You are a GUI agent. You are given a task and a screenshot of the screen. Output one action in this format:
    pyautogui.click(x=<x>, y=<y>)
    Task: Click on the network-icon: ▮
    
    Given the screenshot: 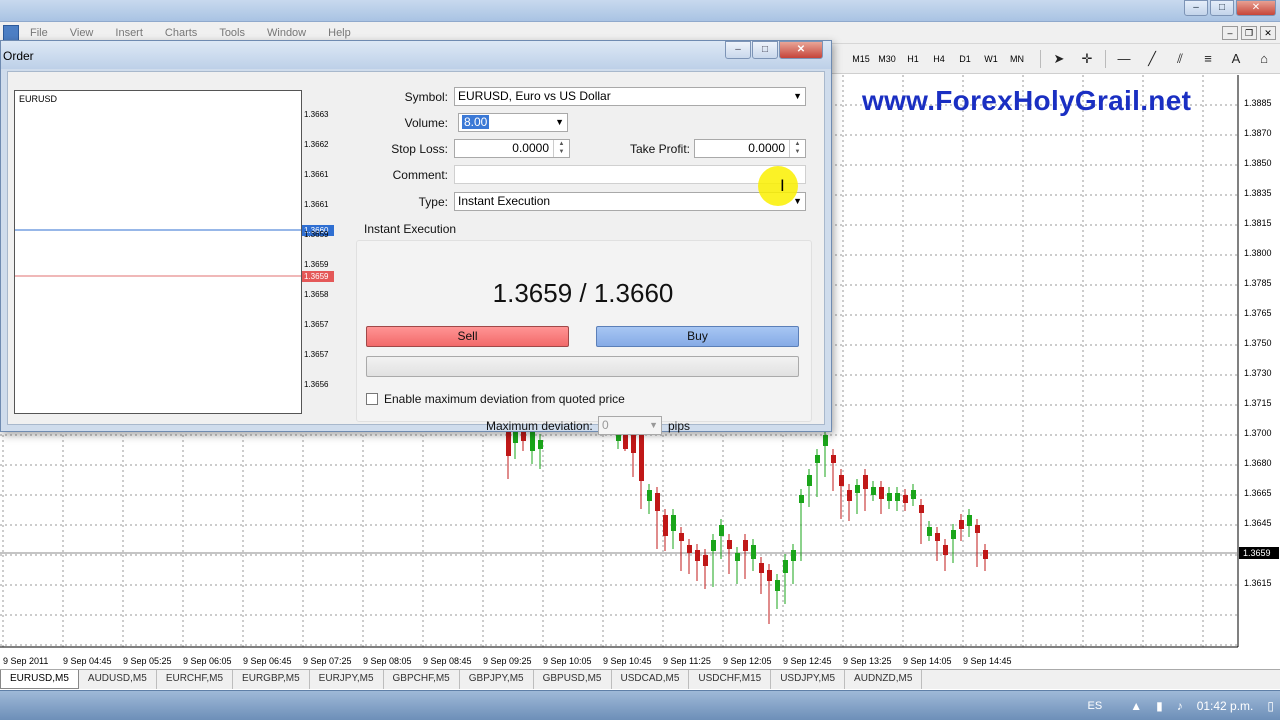 What is the action you would take?
    pyautogui.click(x=1159, y=706)
    